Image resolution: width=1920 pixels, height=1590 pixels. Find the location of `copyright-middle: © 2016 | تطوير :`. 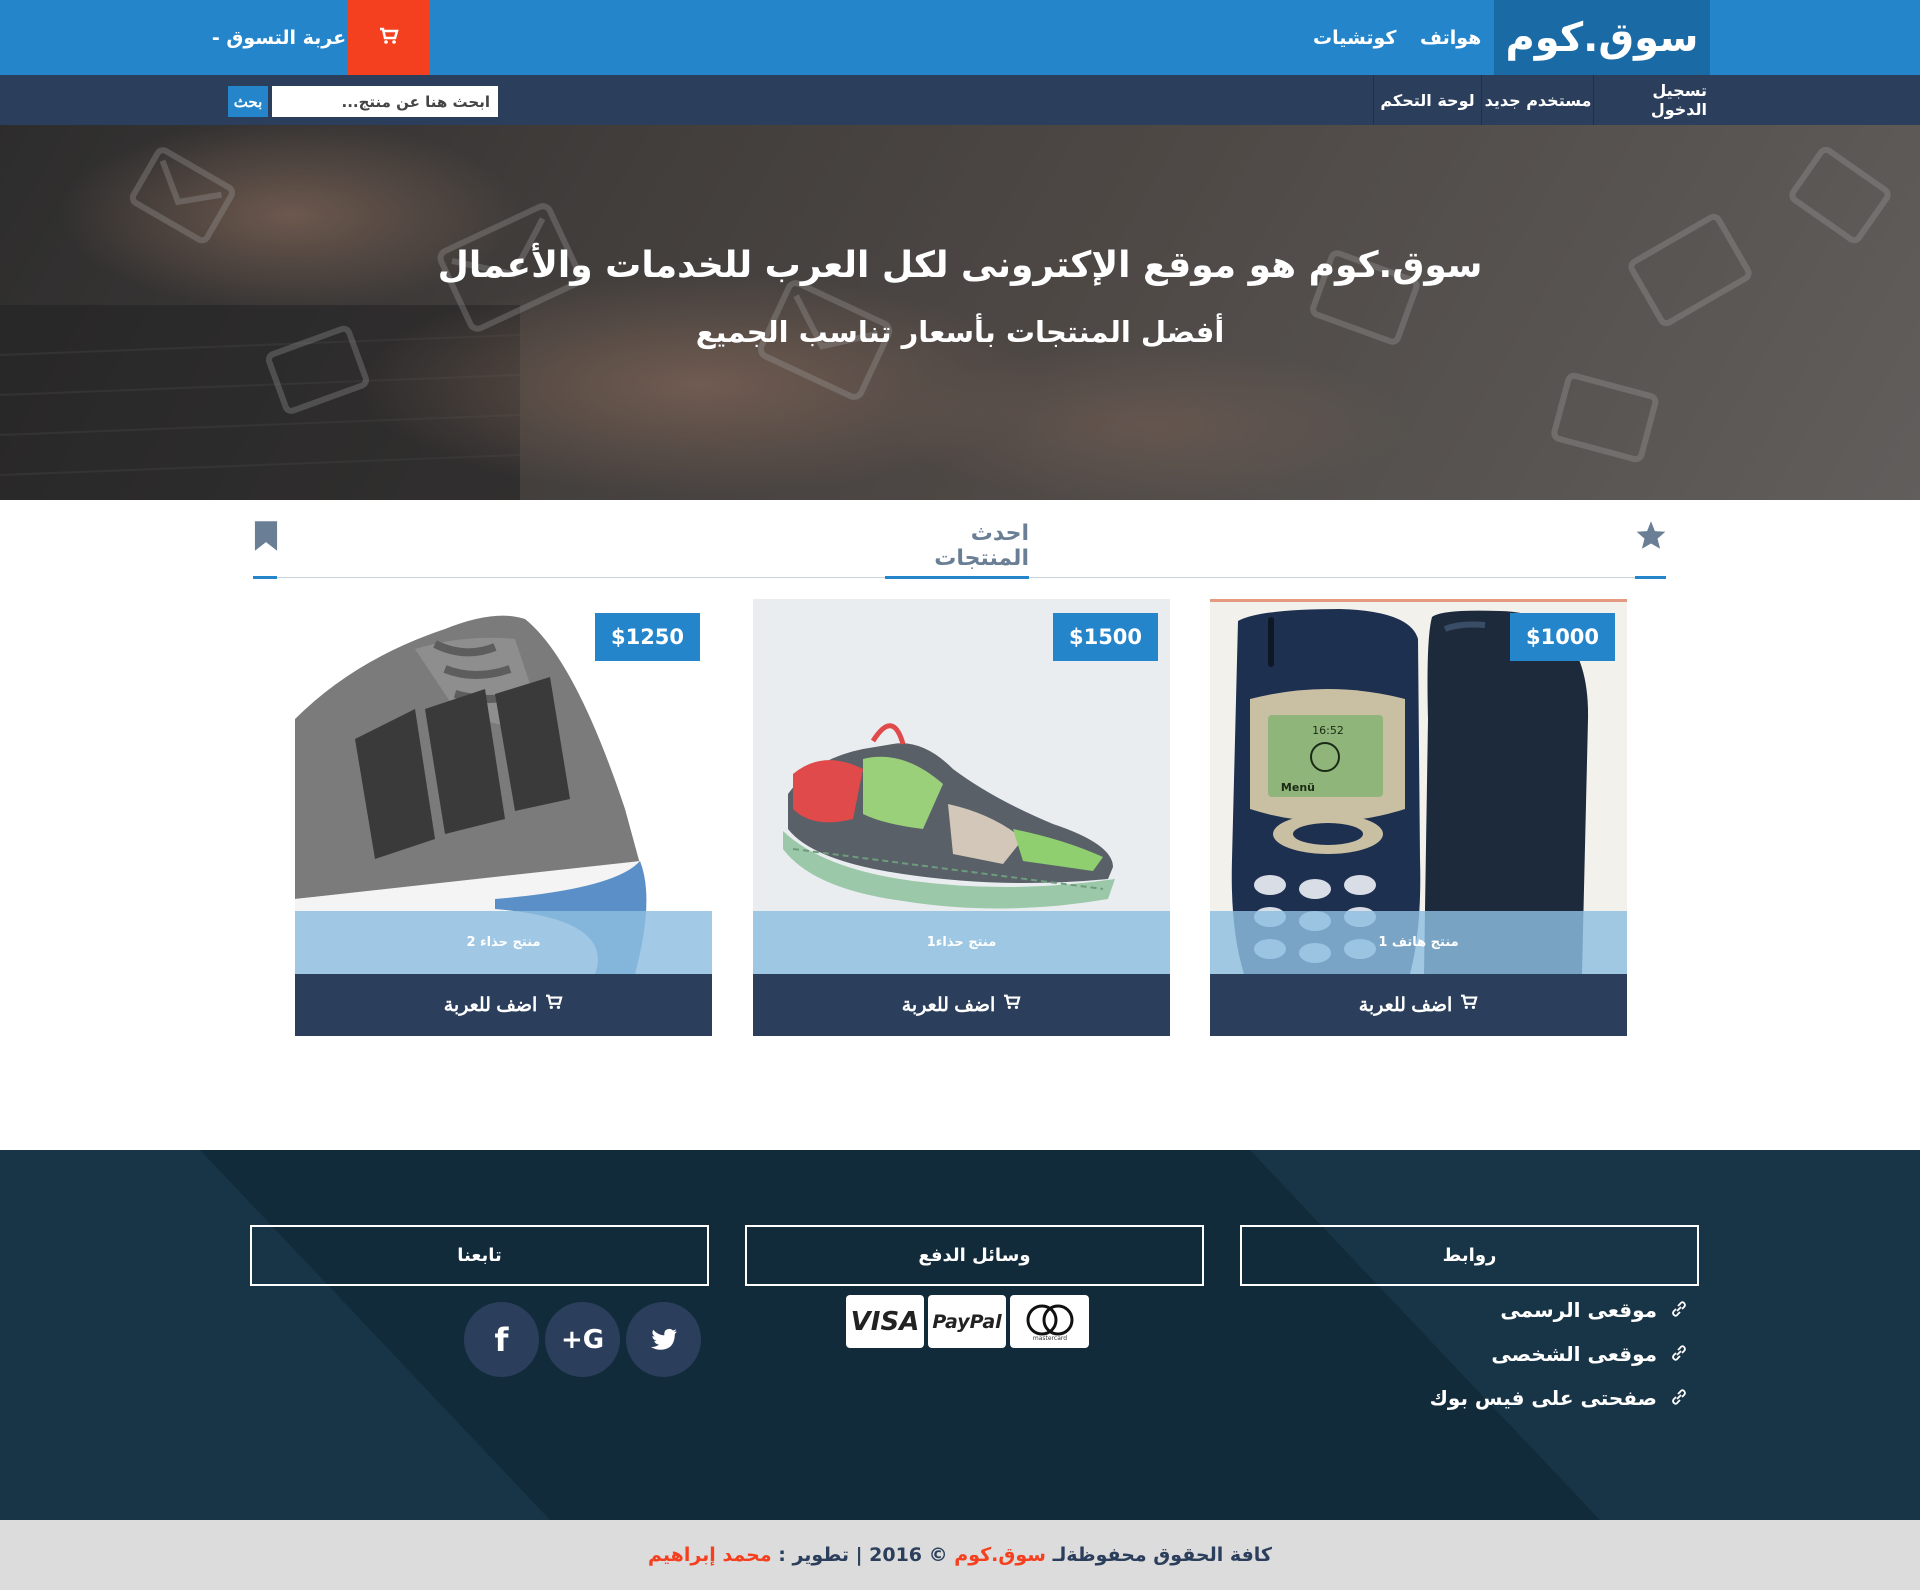

copyright-middle: © 2016 | تطوير : is located at coordinates (863, 1555).